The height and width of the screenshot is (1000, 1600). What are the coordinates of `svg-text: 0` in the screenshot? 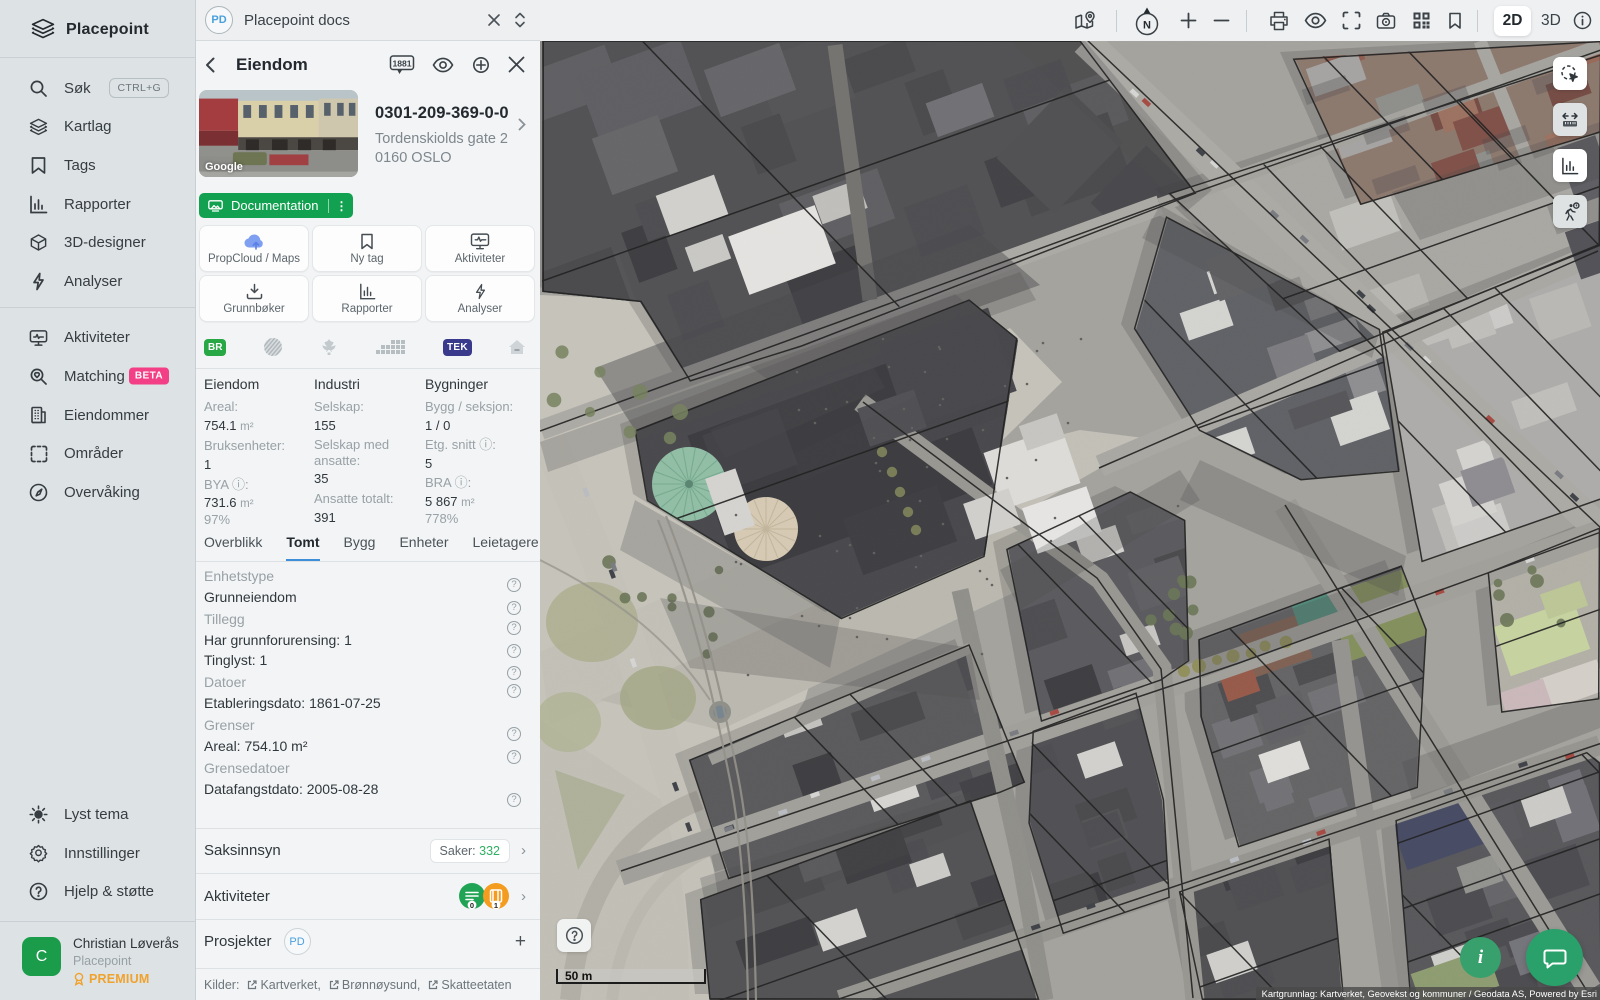 It's located at (472, 905).